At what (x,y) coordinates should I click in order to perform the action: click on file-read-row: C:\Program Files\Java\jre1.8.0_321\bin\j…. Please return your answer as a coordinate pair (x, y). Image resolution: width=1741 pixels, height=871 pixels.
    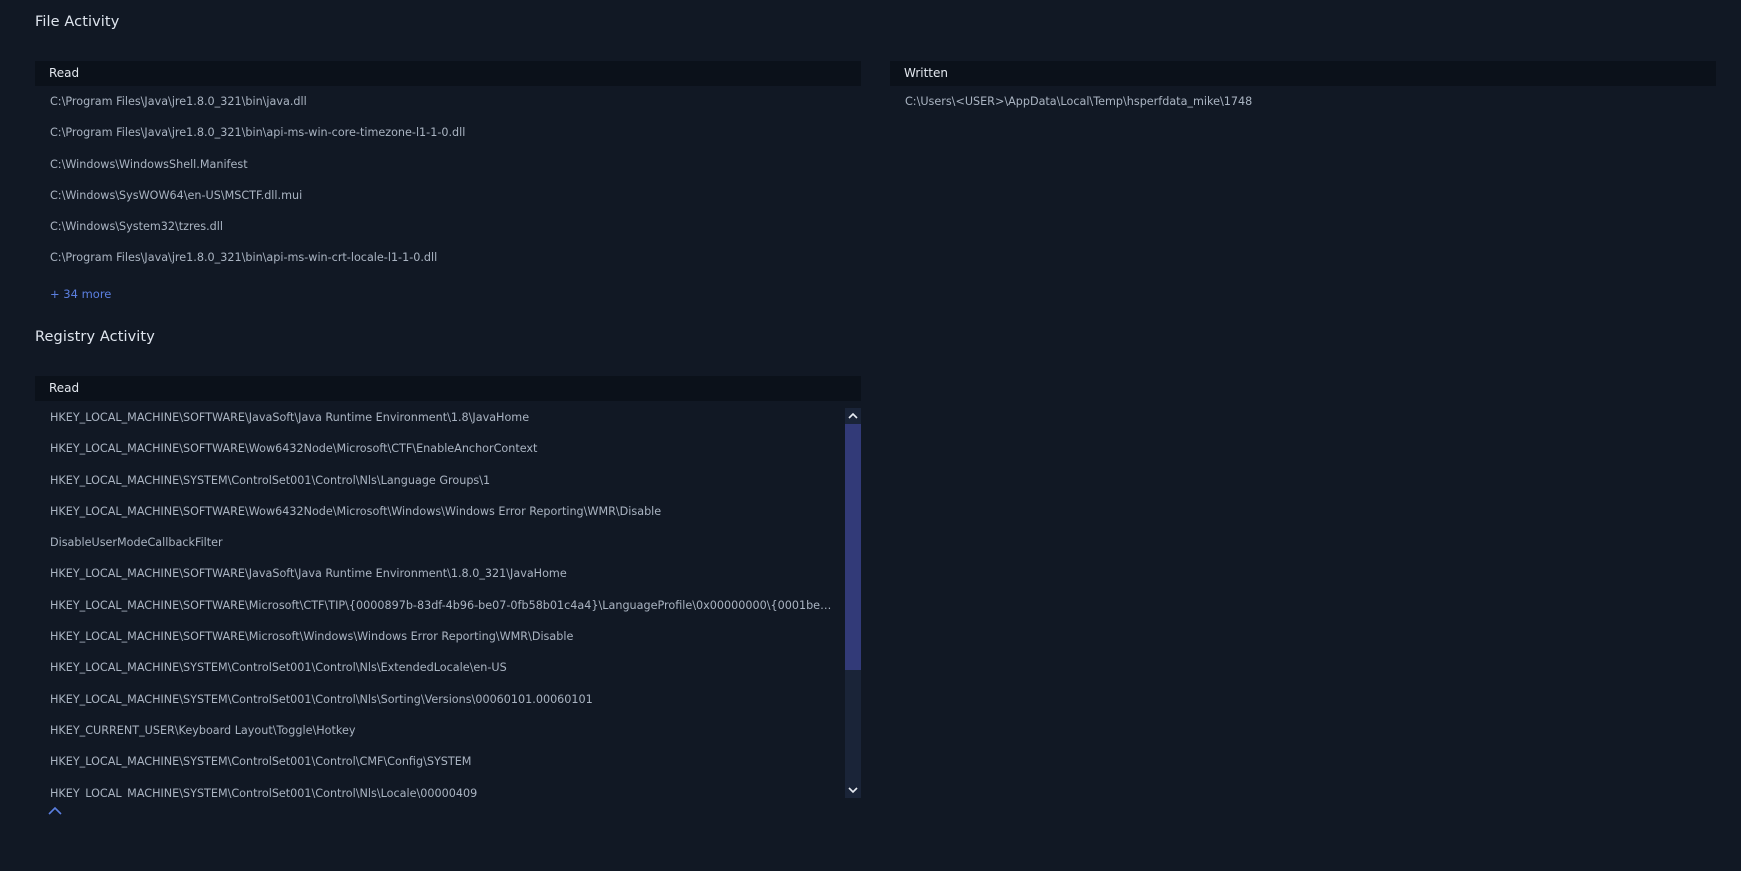
    Looking at the image, I should click on (178, 101).